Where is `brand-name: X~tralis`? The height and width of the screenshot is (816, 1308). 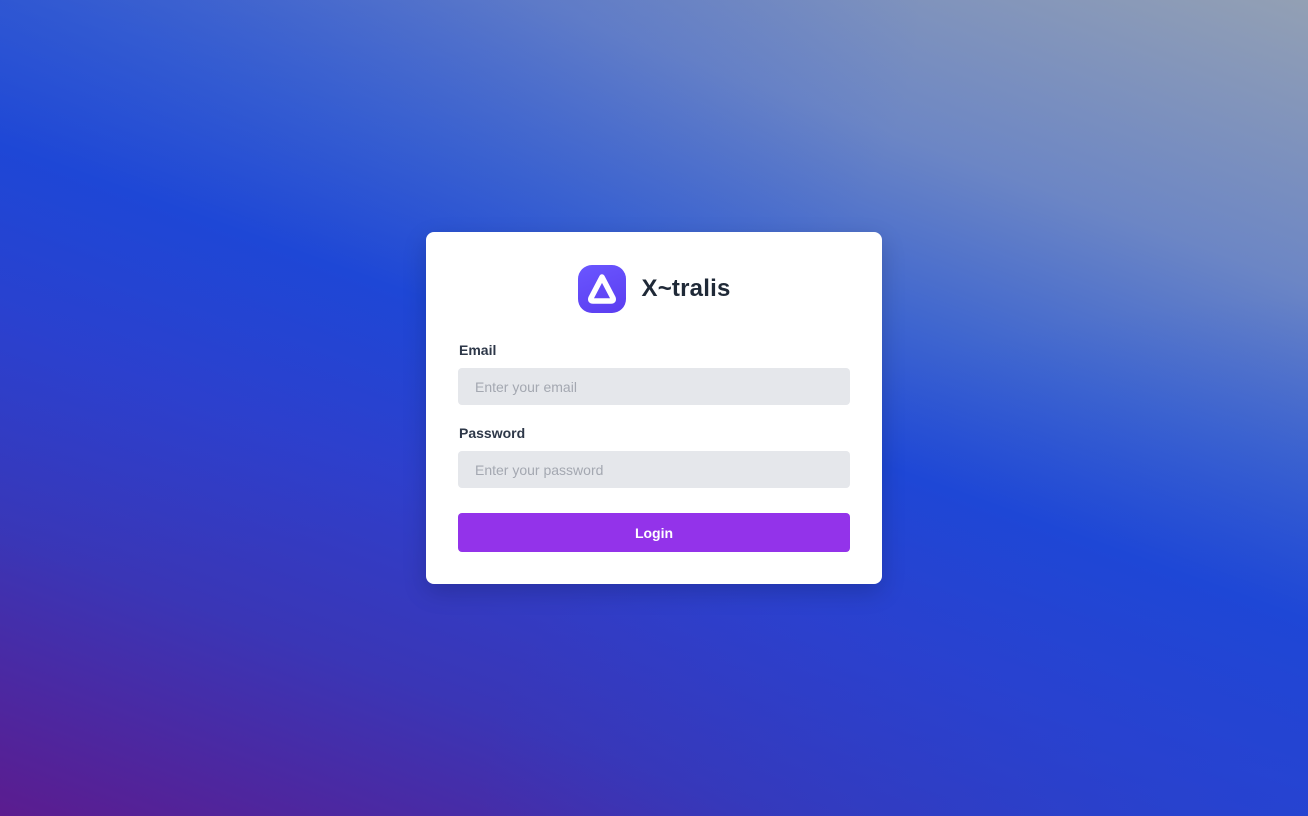
brand-name: X~tralis is located at coordinates (686, 288).